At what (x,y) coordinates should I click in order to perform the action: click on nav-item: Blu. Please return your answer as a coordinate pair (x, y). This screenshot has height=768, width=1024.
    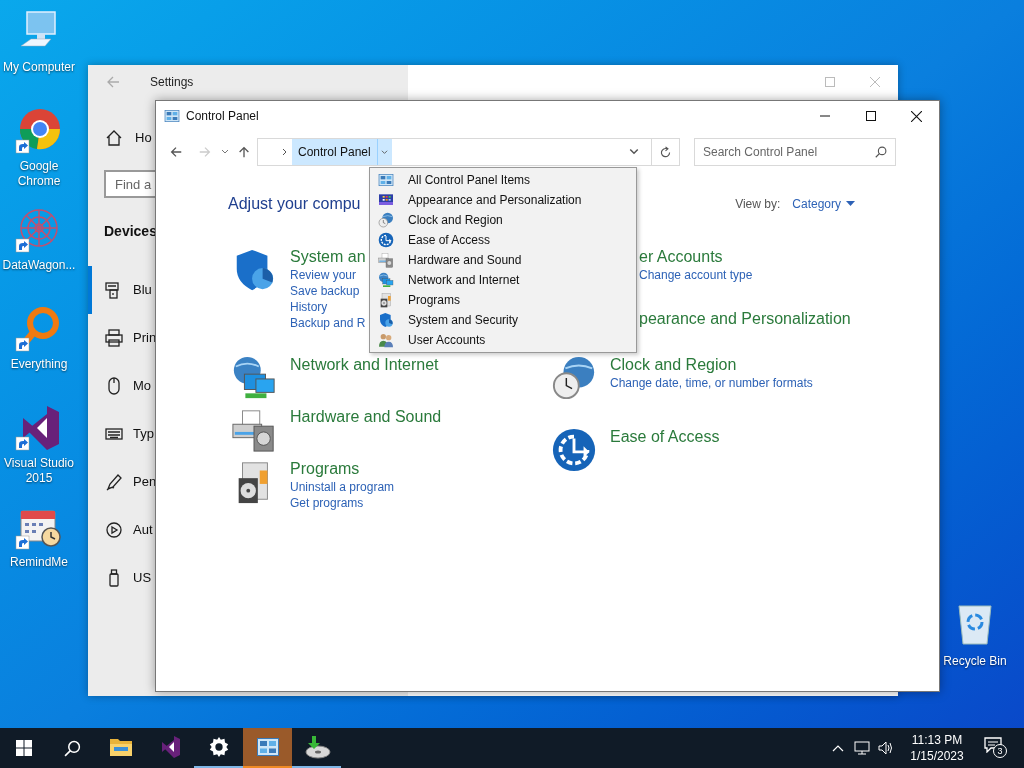
    Looking at the image, I should click on (120, 290).